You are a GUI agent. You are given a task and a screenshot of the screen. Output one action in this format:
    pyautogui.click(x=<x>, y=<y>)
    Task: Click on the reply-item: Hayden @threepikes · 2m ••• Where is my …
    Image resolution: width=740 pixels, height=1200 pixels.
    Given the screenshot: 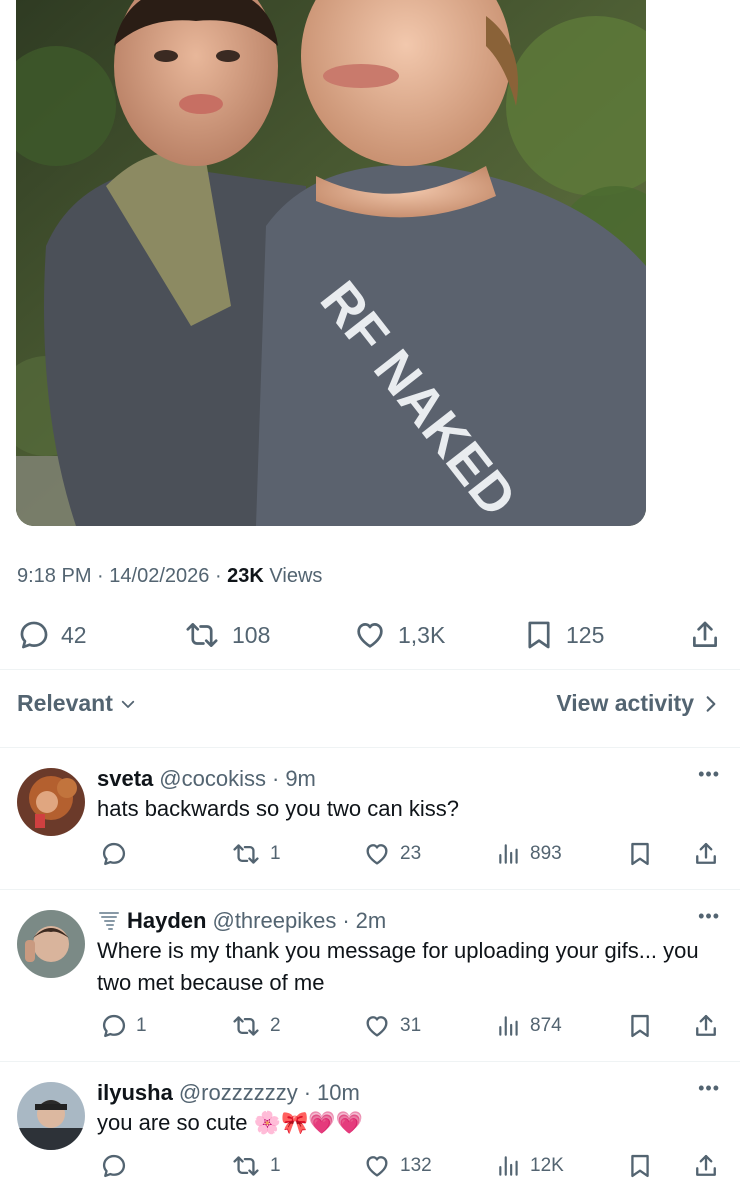 What is the action you would take?
    pyautogui.click(x=370, y=981)
    